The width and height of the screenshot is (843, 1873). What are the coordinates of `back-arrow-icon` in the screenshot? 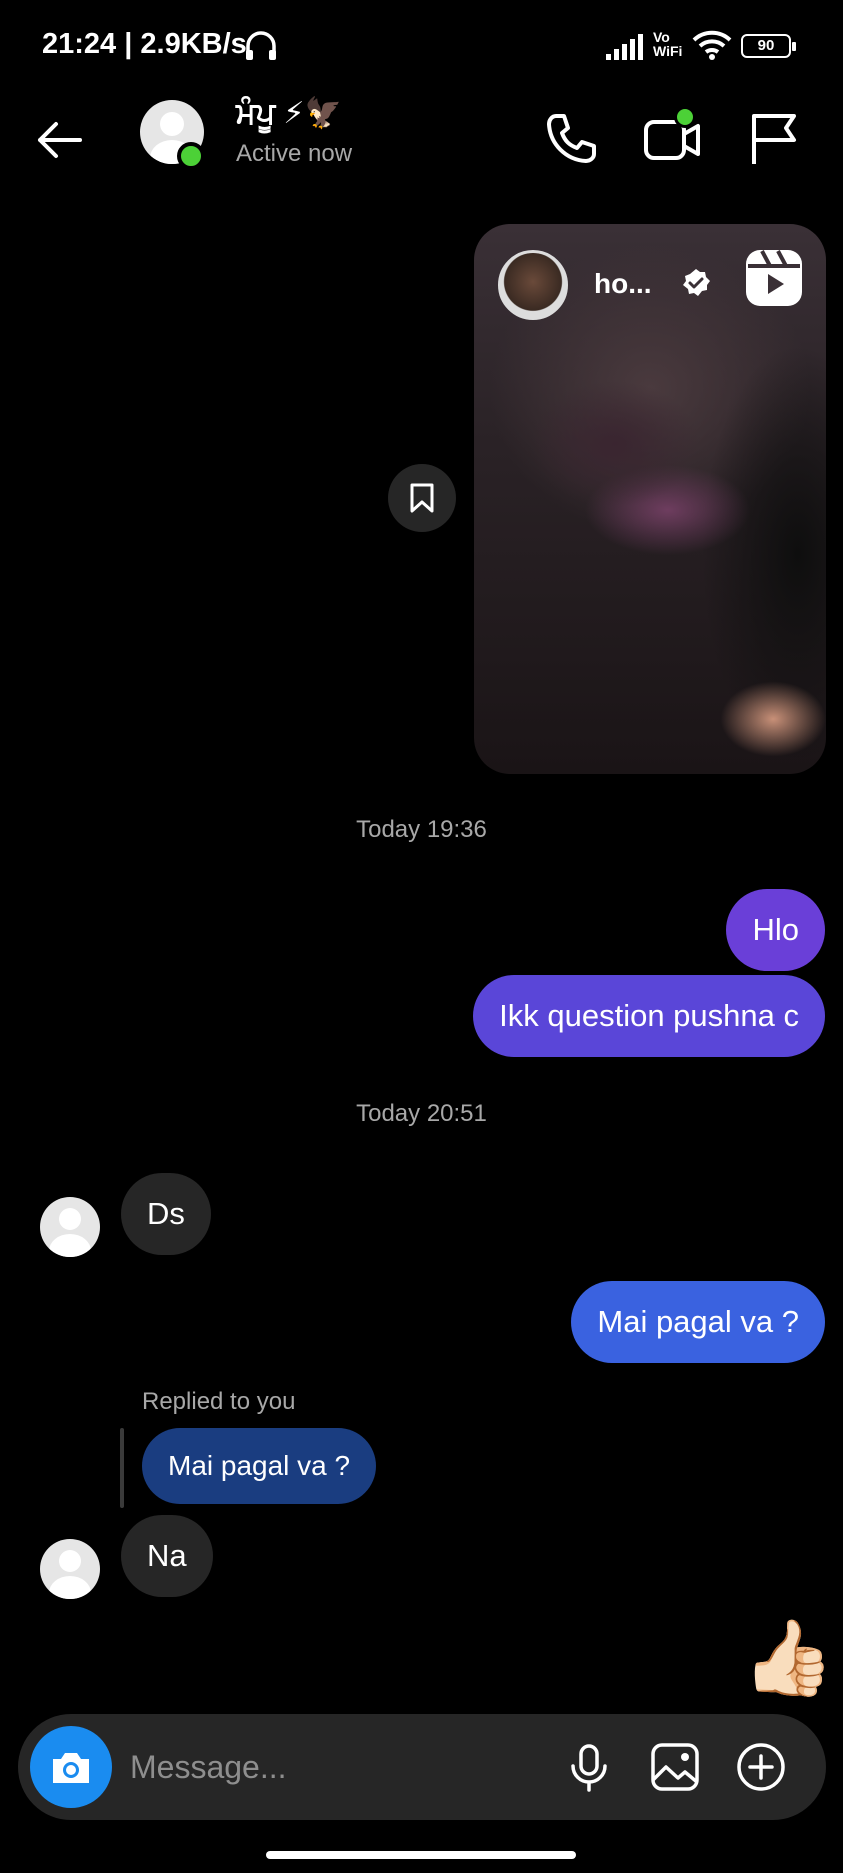 It's located at (60, 140).